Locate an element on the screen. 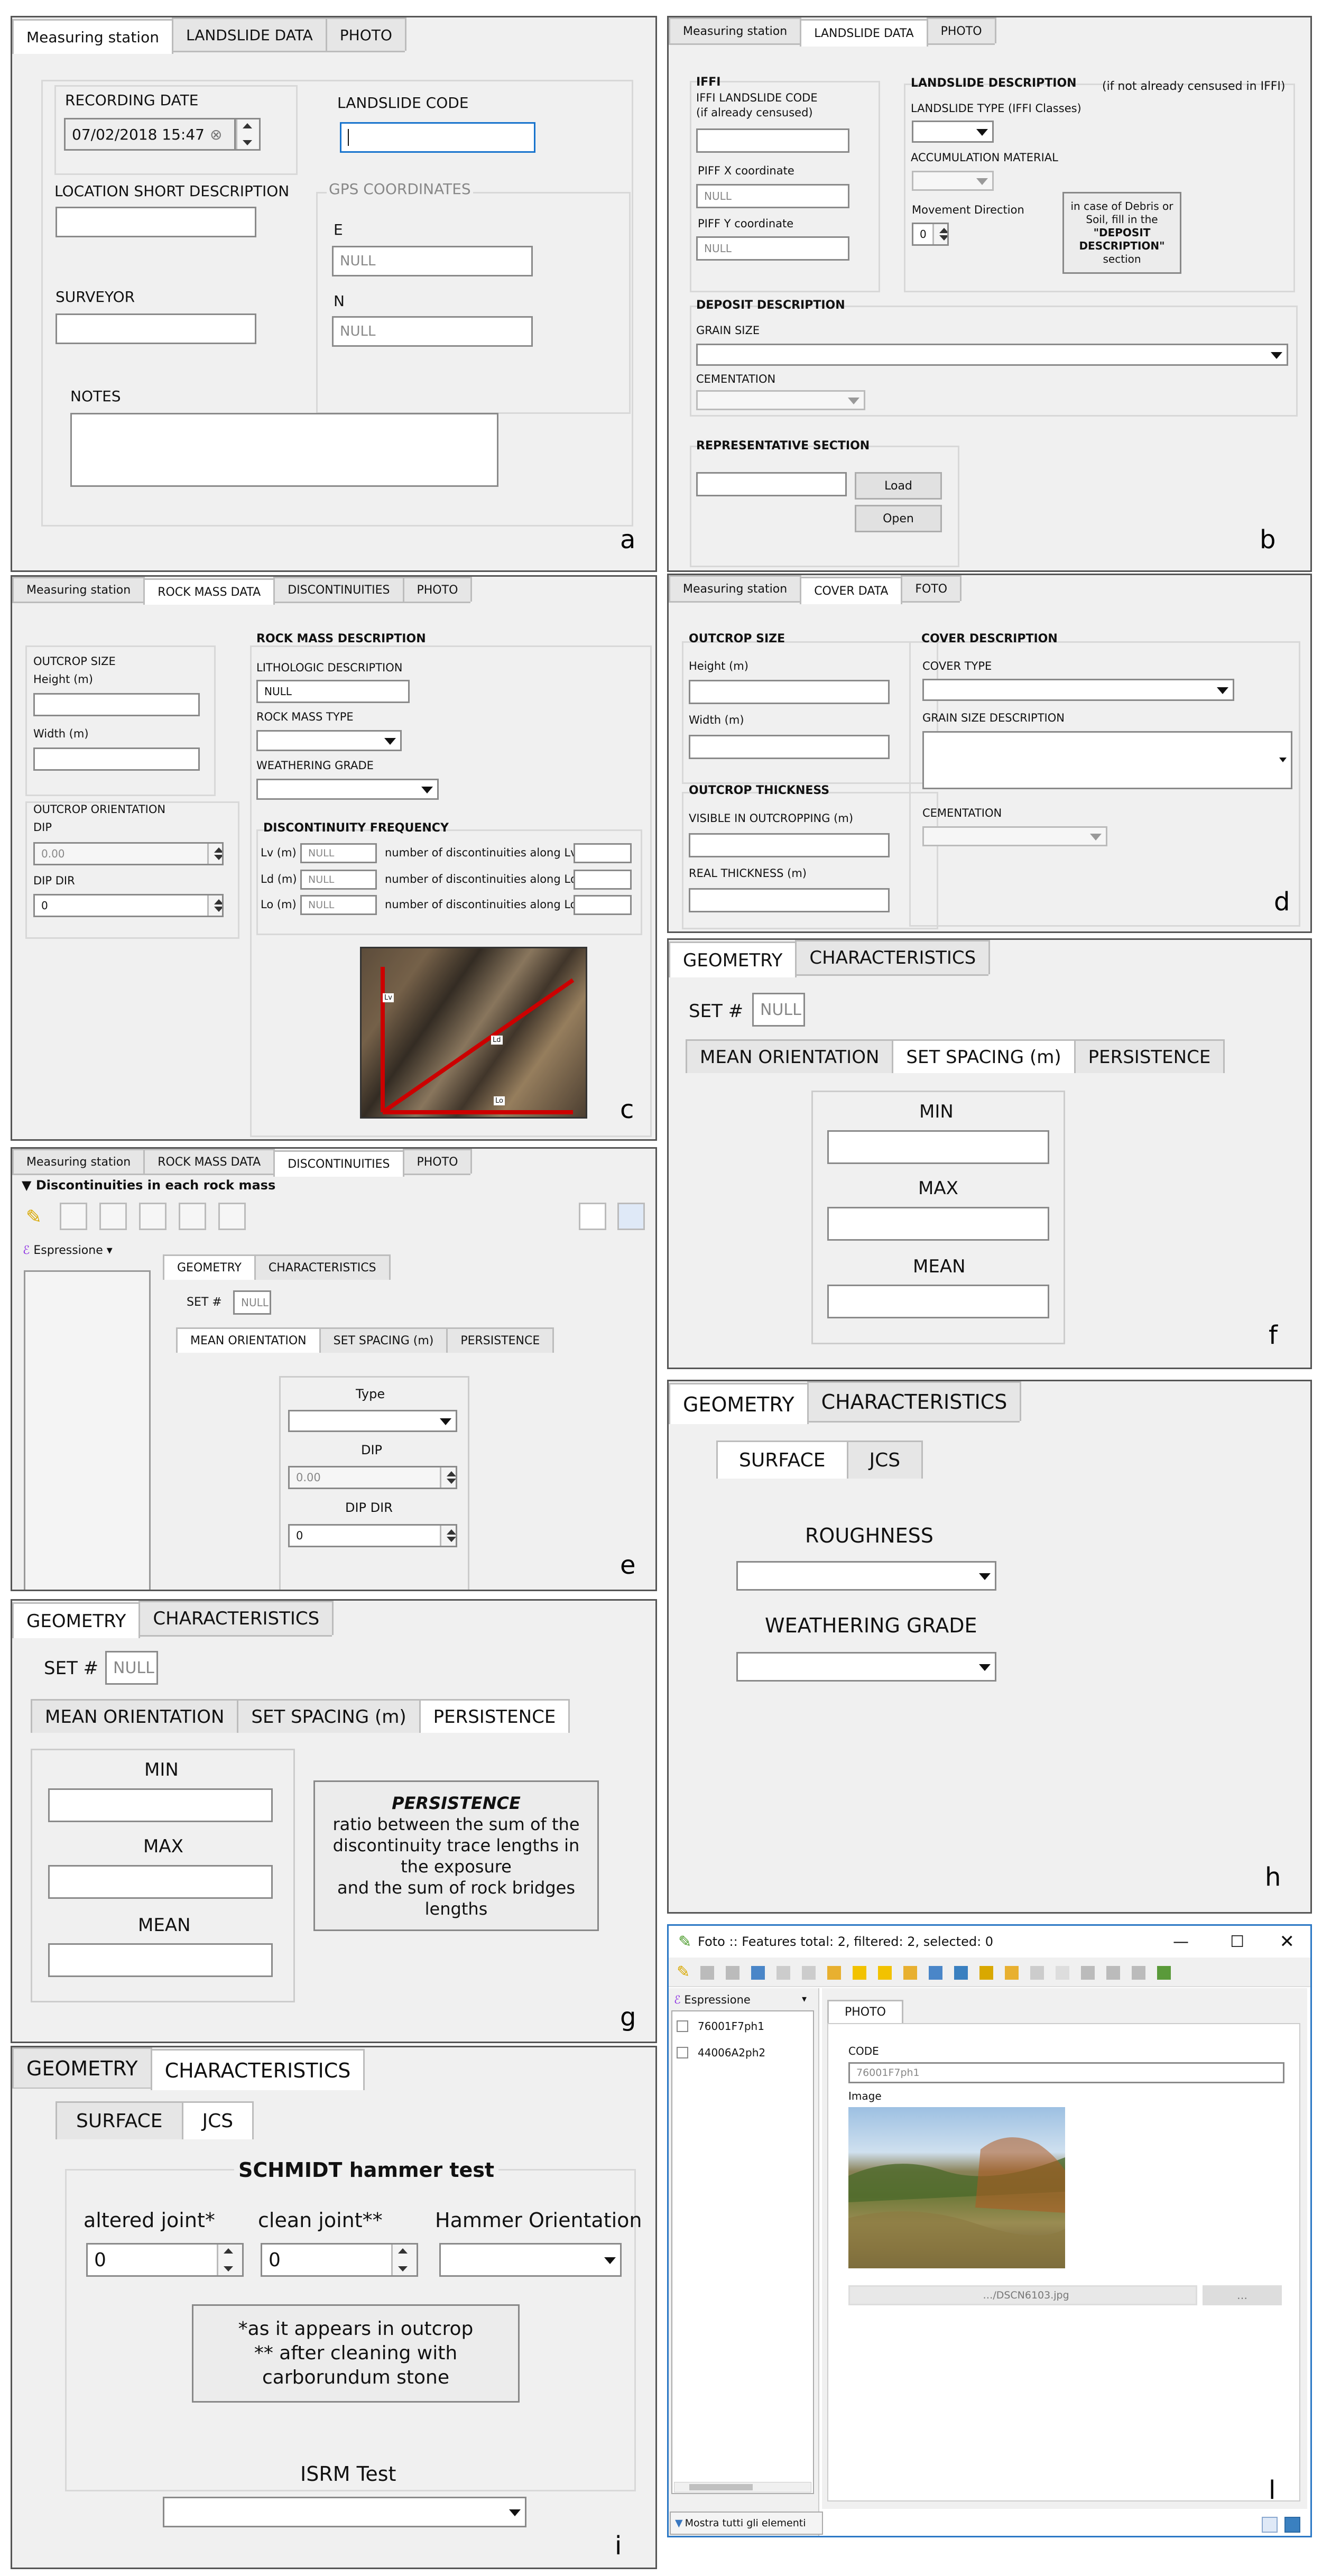 The width and height of the screenshot is (1322, 2576). scroll-thumb is located at coordinates (721, 2487).